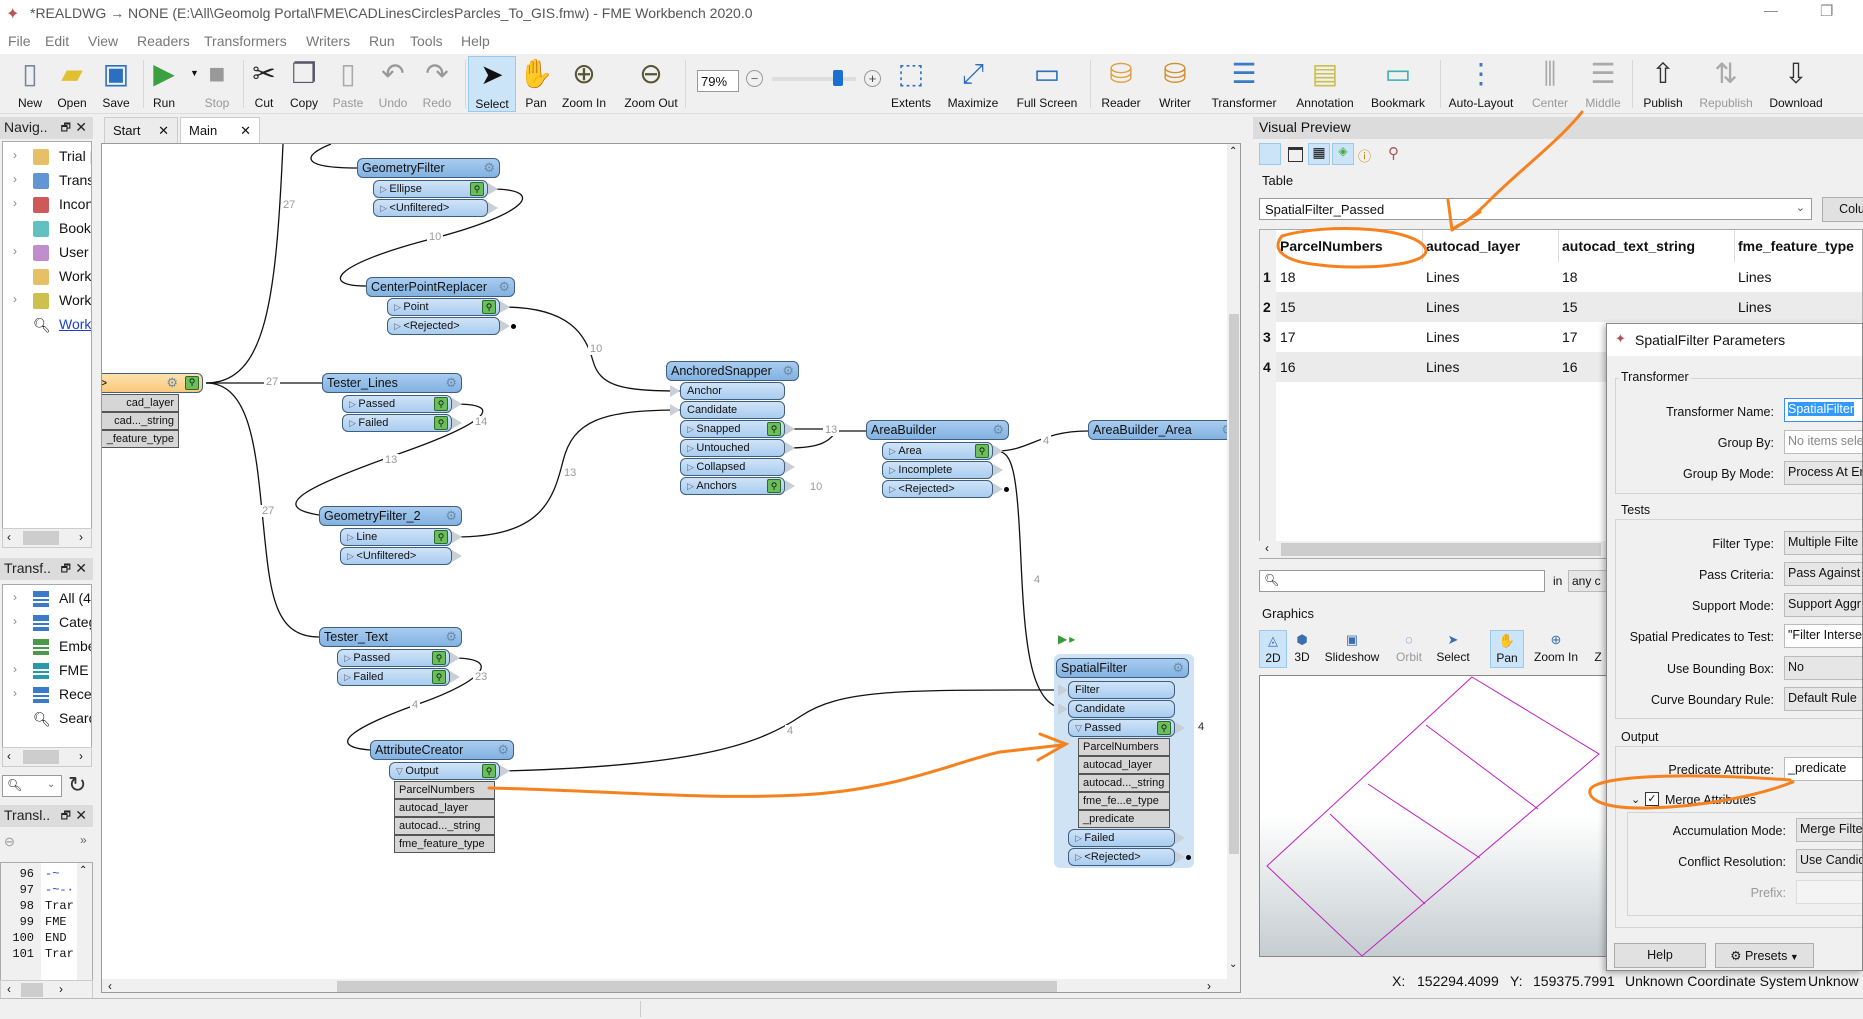  What do you see at coordinates (1233, 561) in the screenshot?
I see `canvas-vscrollbar: ⌃ ⌄` at bounding box center [1233, 561].